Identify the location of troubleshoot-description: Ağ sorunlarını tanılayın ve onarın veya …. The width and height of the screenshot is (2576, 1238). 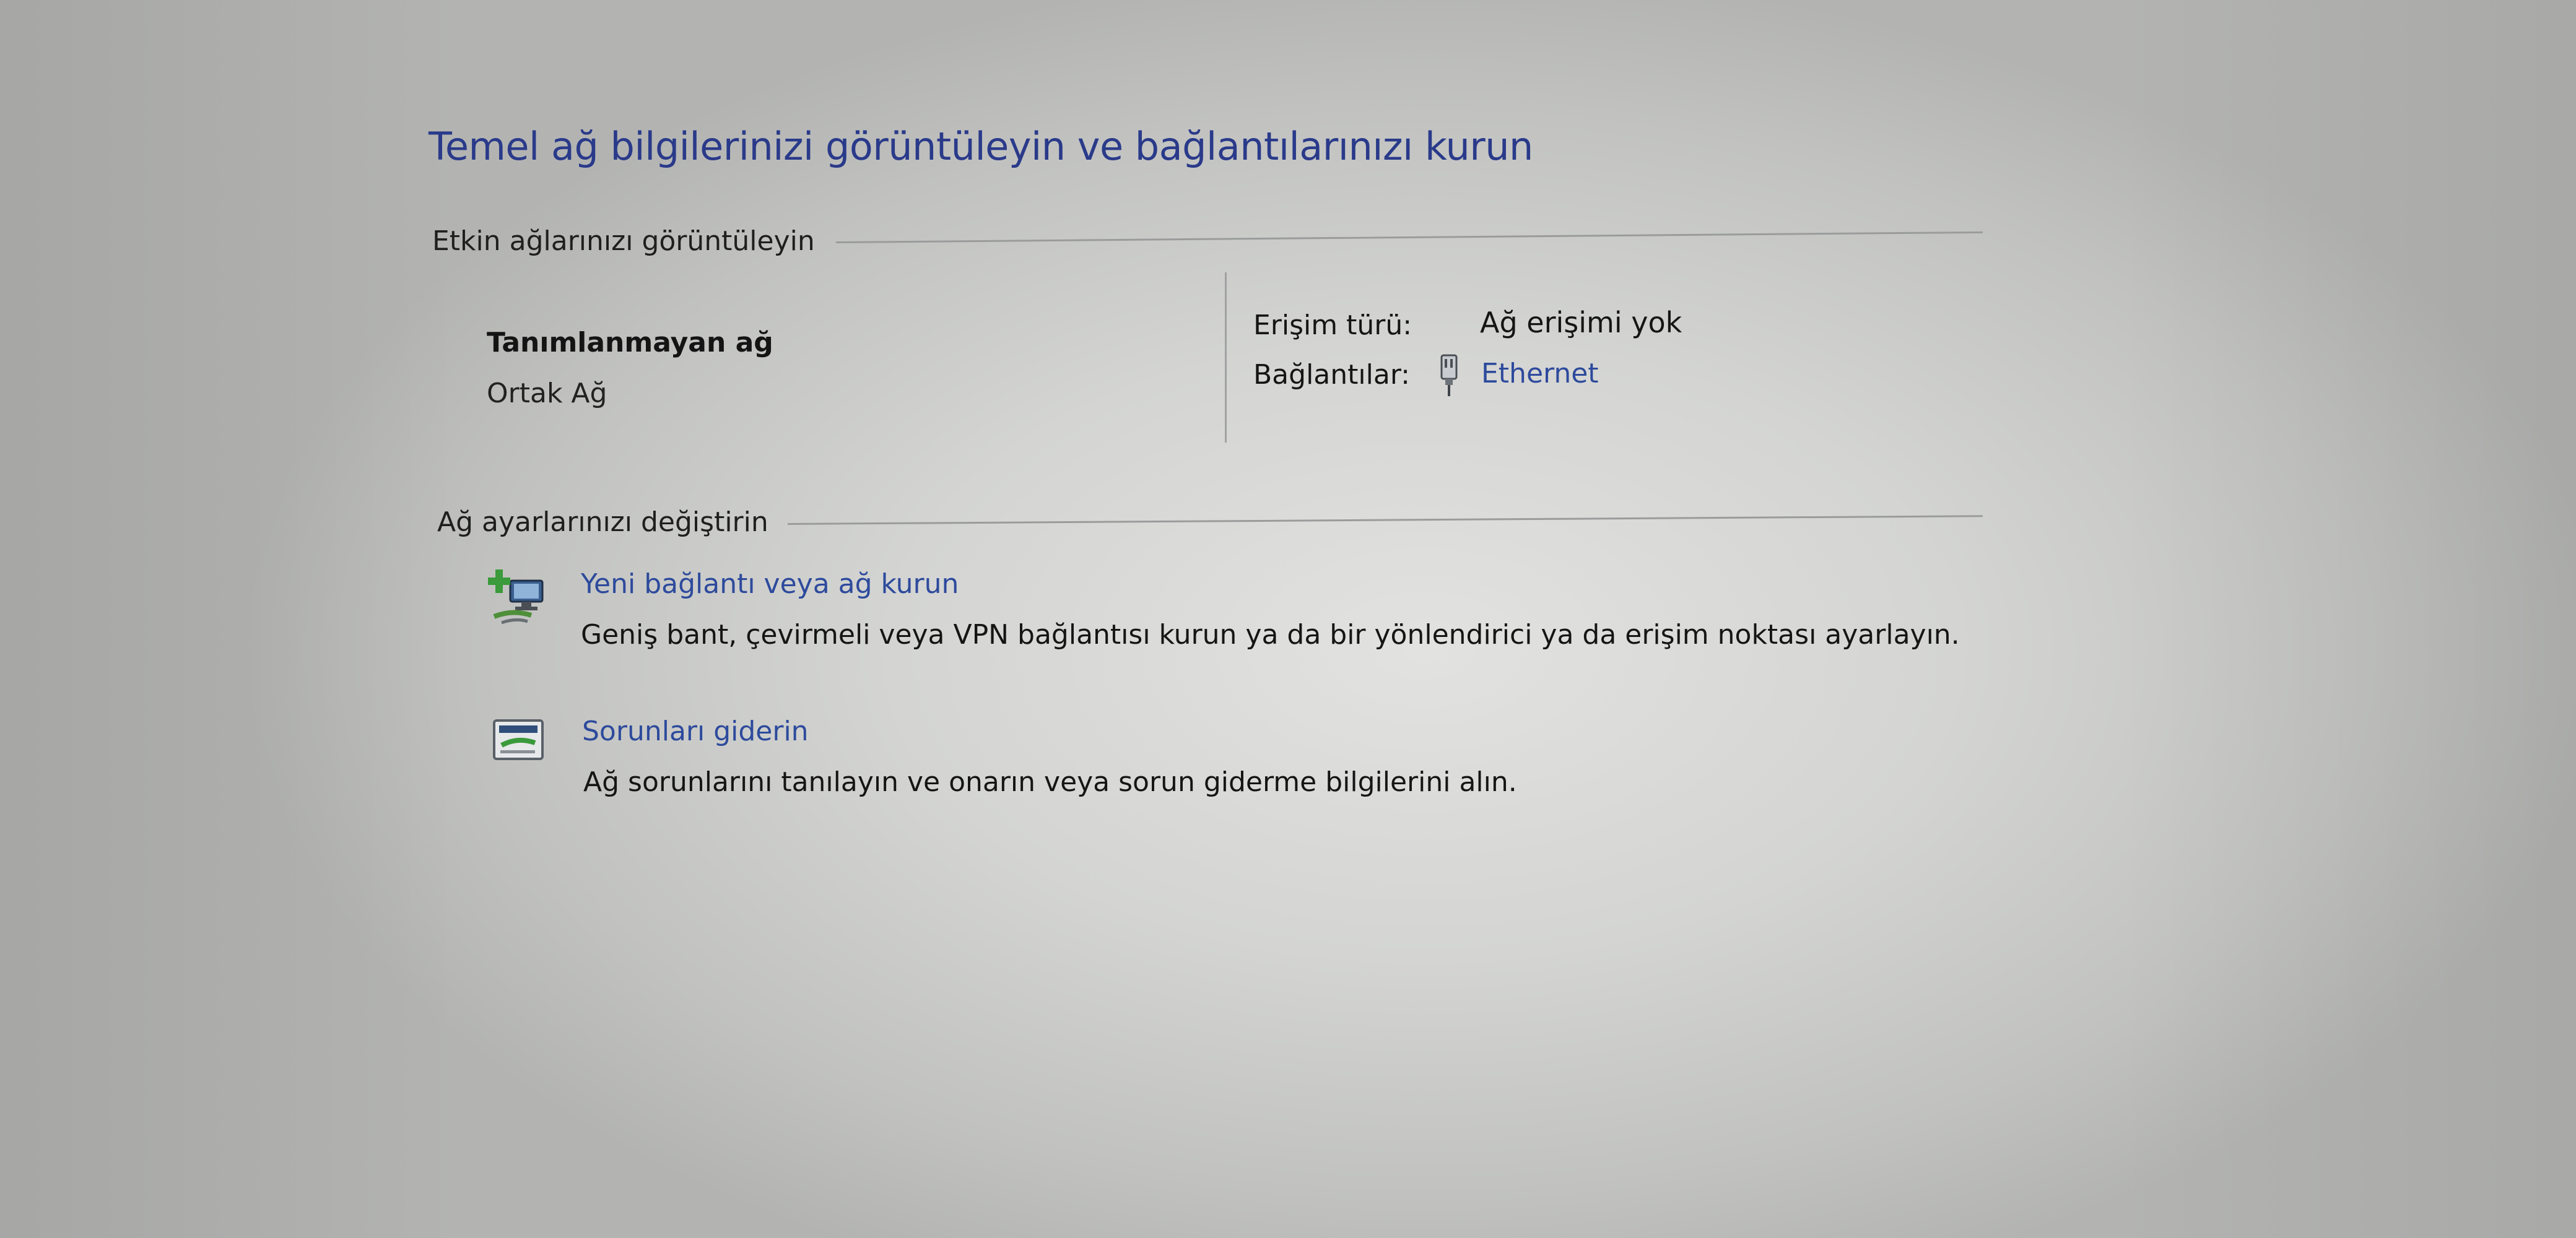
(1050, 782).